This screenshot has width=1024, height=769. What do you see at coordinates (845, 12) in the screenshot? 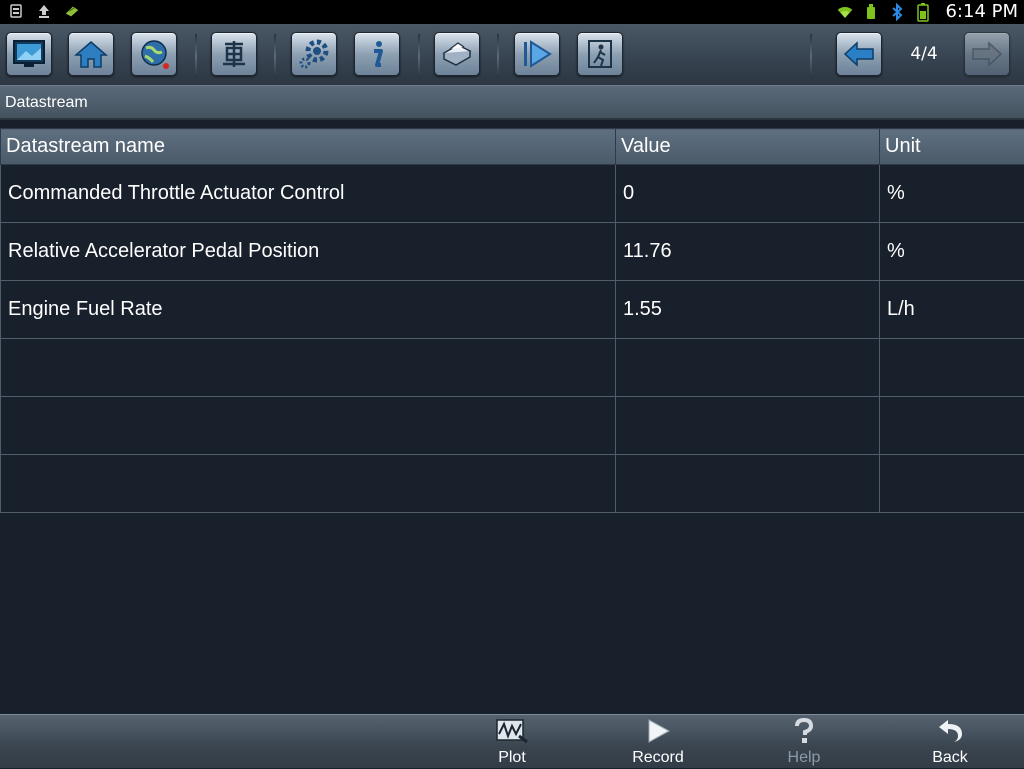
I see `wifi-icon` at bounding box center [845, 12].